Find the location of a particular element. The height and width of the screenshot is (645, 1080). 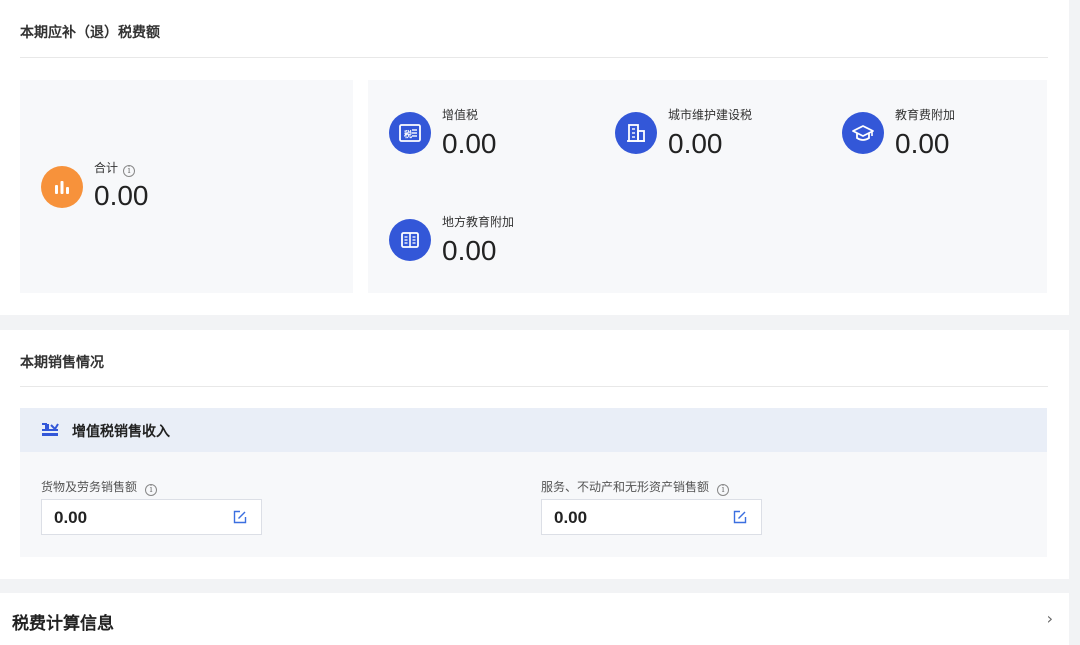

calc-info-row: 税费计算信息 › is located at coordinates (534, 619).